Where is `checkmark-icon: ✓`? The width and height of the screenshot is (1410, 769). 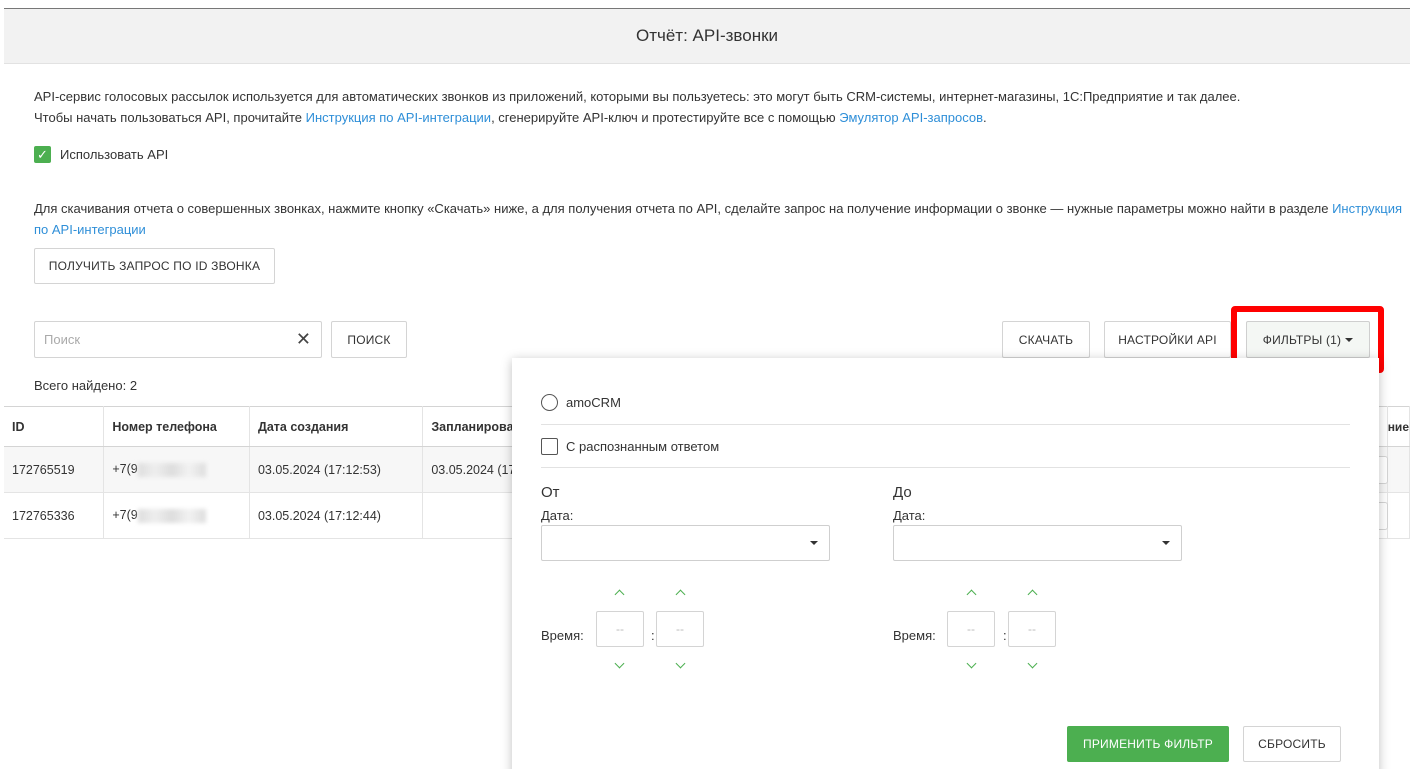
checkmark-icon: ✓ is located at coordinates (42, 154).